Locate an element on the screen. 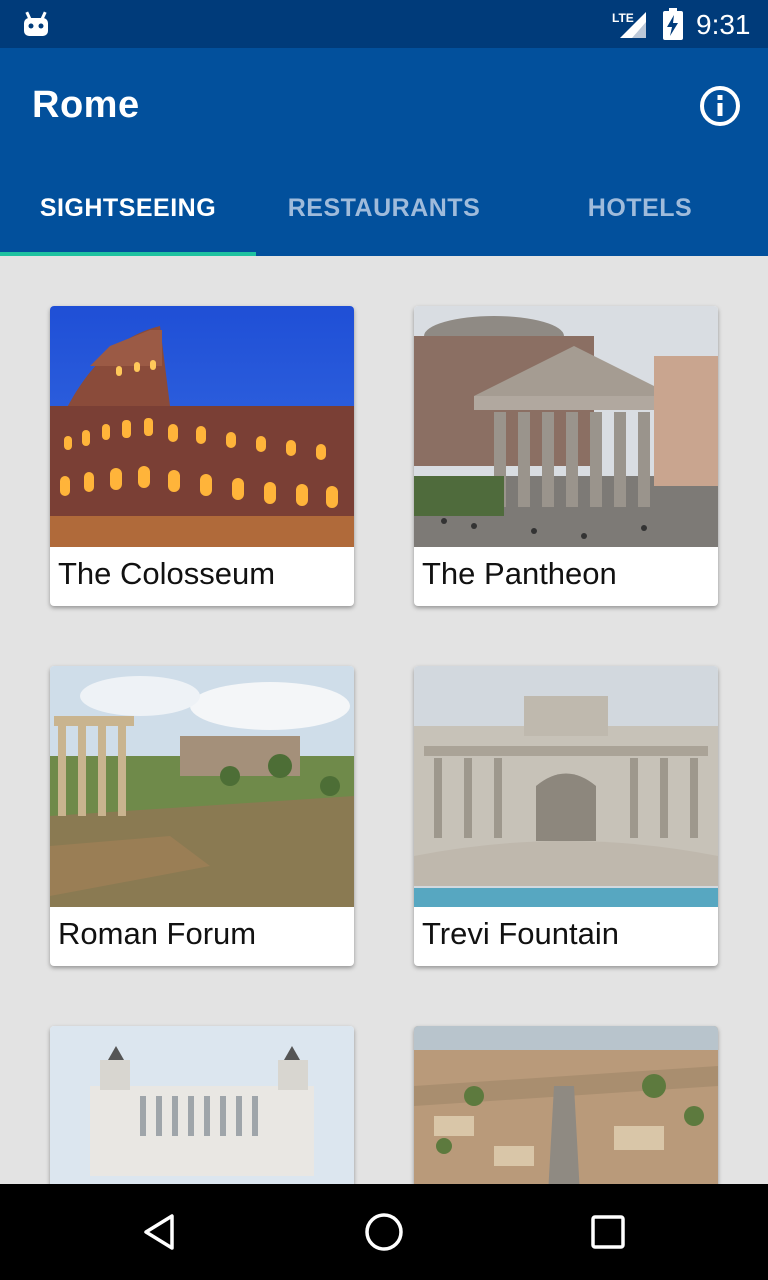 The width and height of the screenshot is (768, 1280). status-bar: LTE 9:31 is located at coordinates (384, 24).